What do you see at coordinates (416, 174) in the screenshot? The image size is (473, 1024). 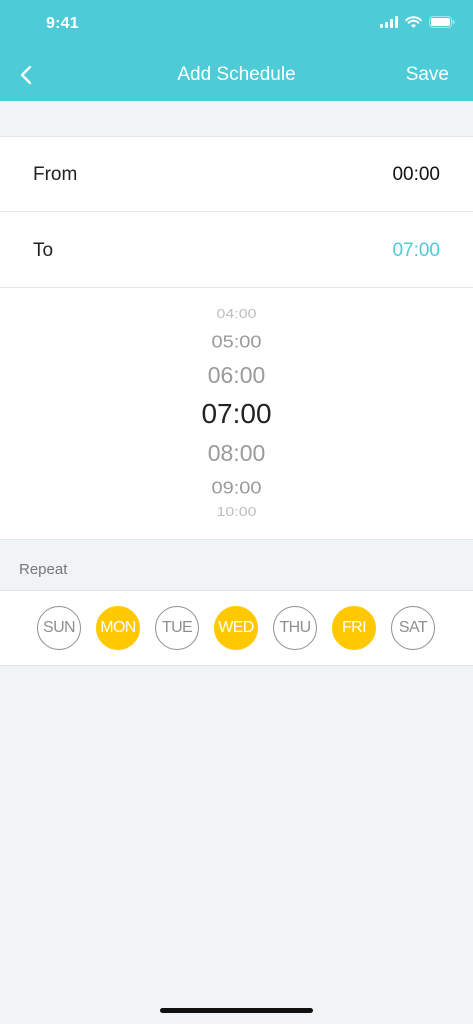 I see `from-value: 00:00` at bounding box center [416, 174].